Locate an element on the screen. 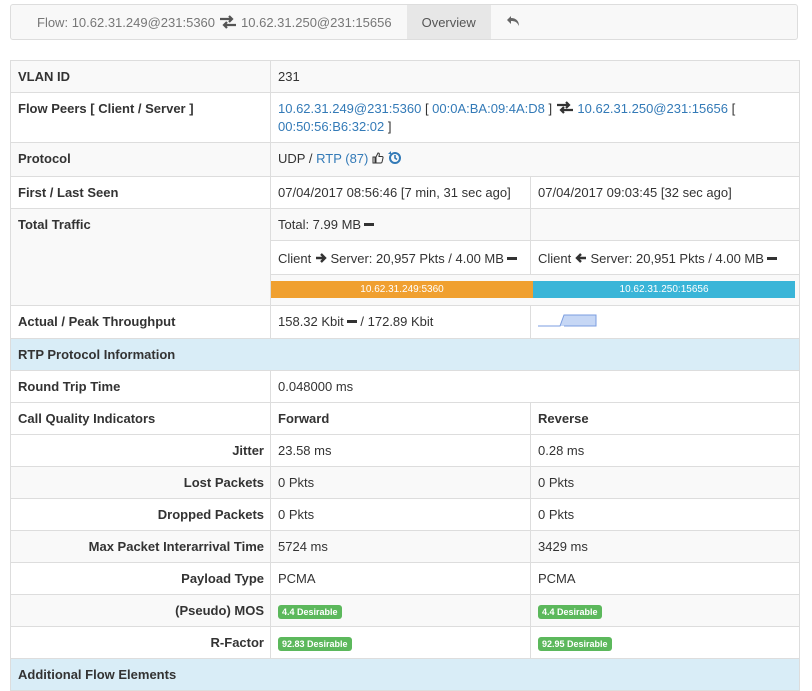 The image size is (812, 691). seen-label: First / Last Seen is located at coordinates (140, 192).